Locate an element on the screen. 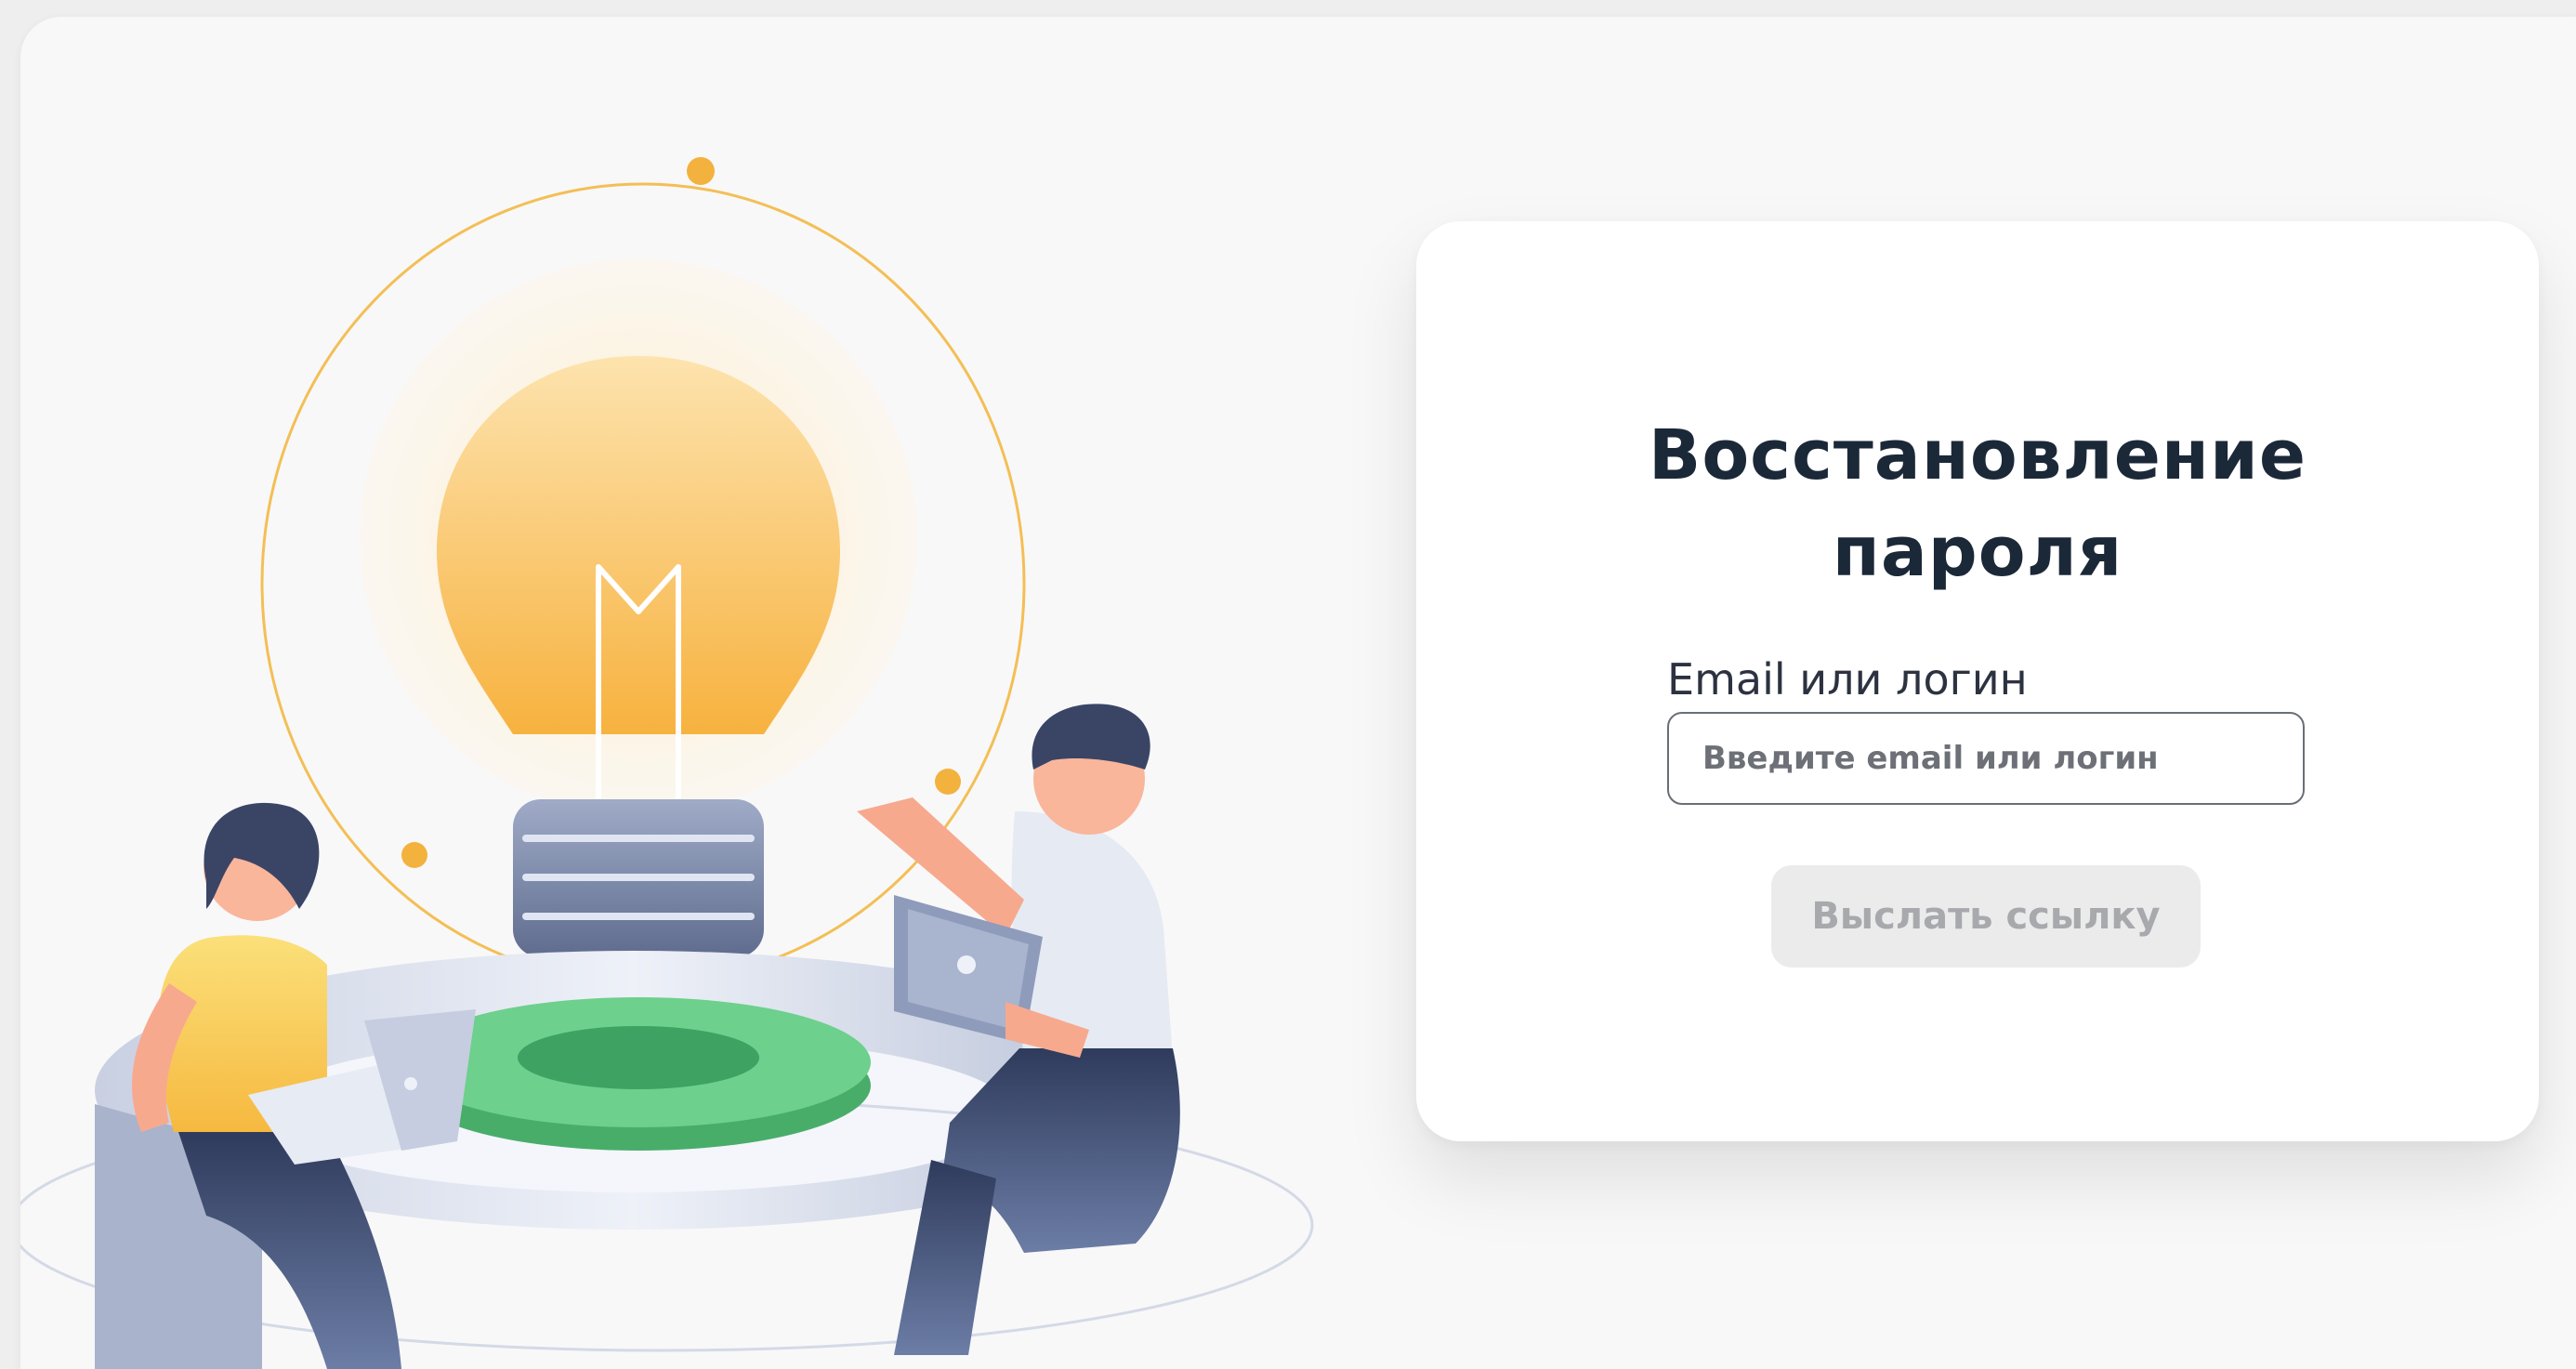  email-or-login-label: Email или логин is located at coordinates (1847, 679).